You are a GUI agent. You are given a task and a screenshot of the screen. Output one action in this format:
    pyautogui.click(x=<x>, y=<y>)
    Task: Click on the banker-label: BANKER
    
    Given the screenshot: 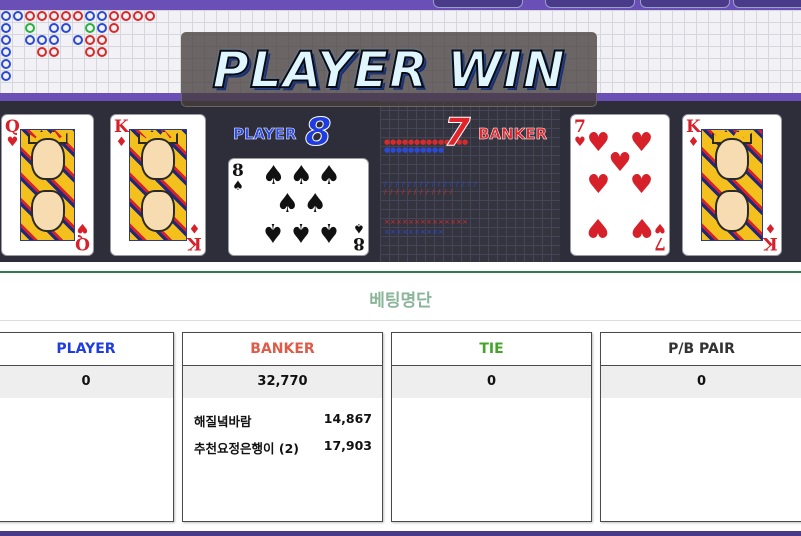 What is the action you would take?
    pyautogui.click(x=513, y=134)
    